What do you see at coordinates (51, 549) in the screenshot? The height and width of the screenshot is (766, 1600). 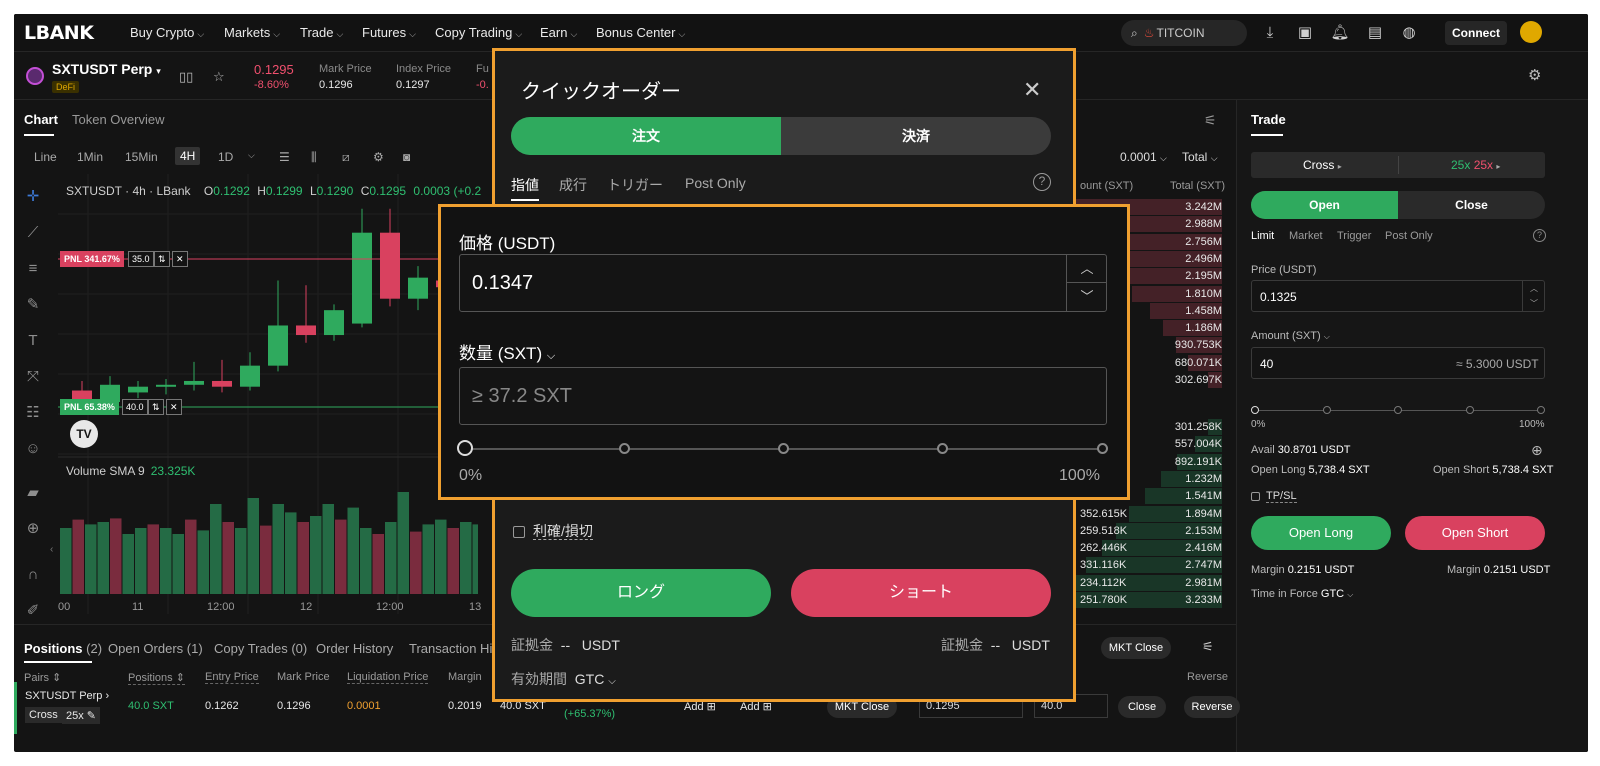 I see `collapse-arrow-icon: ‹` at bounding box center [51, 549].